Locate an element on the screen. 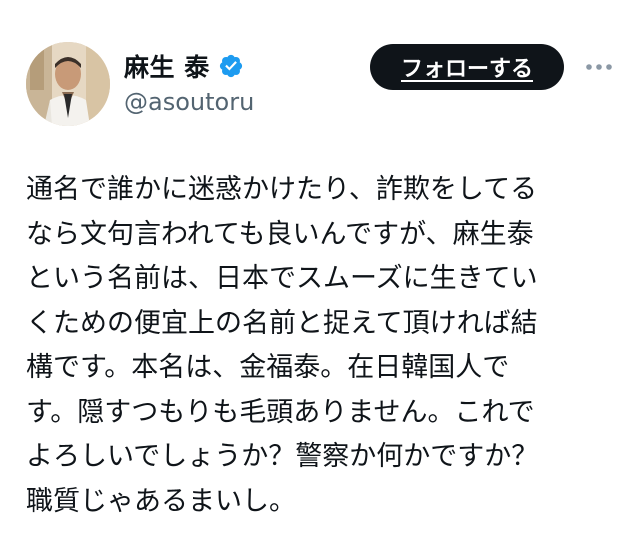  tweet-text-line: す。隠すつもりも毛頭ありません。これで is located at coordinates (280, 412).